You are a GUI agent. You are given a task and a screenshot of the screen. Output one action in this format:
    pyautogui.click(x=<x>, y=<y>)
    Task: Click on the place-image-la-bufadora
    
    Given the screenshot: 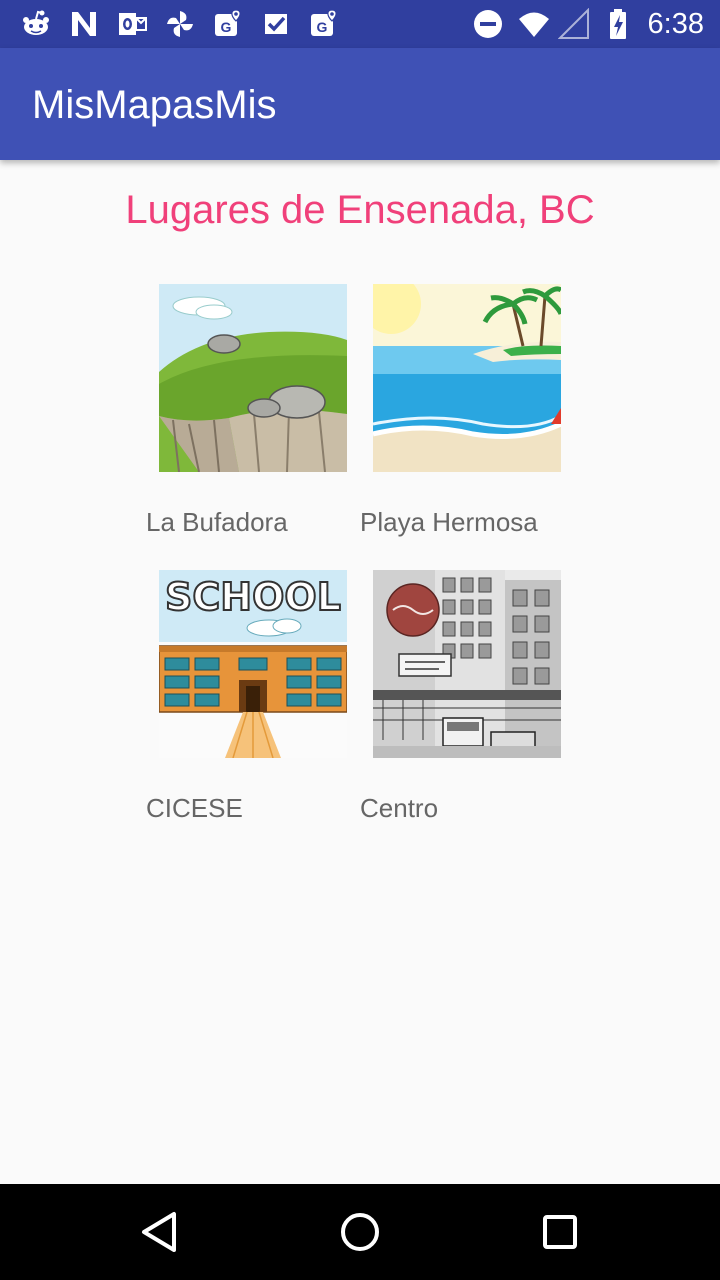 What is the action you would take?
    pyautogui.click(x=253, y=378)
    